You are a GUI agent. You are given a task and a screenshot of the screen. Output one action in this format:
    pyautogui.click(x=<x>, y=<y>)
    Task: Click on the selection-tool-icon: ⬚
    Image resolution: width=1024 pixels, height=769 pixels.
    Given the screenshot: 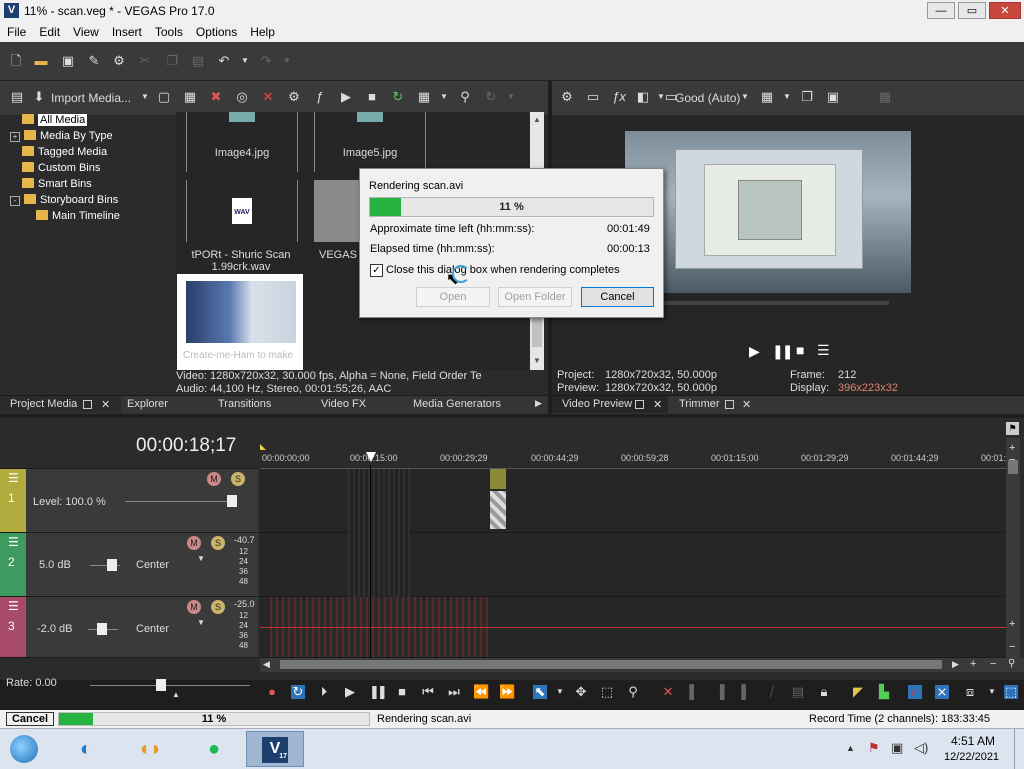 What is the action you would take?
    pyautogui.click(x=607, y=692)
    